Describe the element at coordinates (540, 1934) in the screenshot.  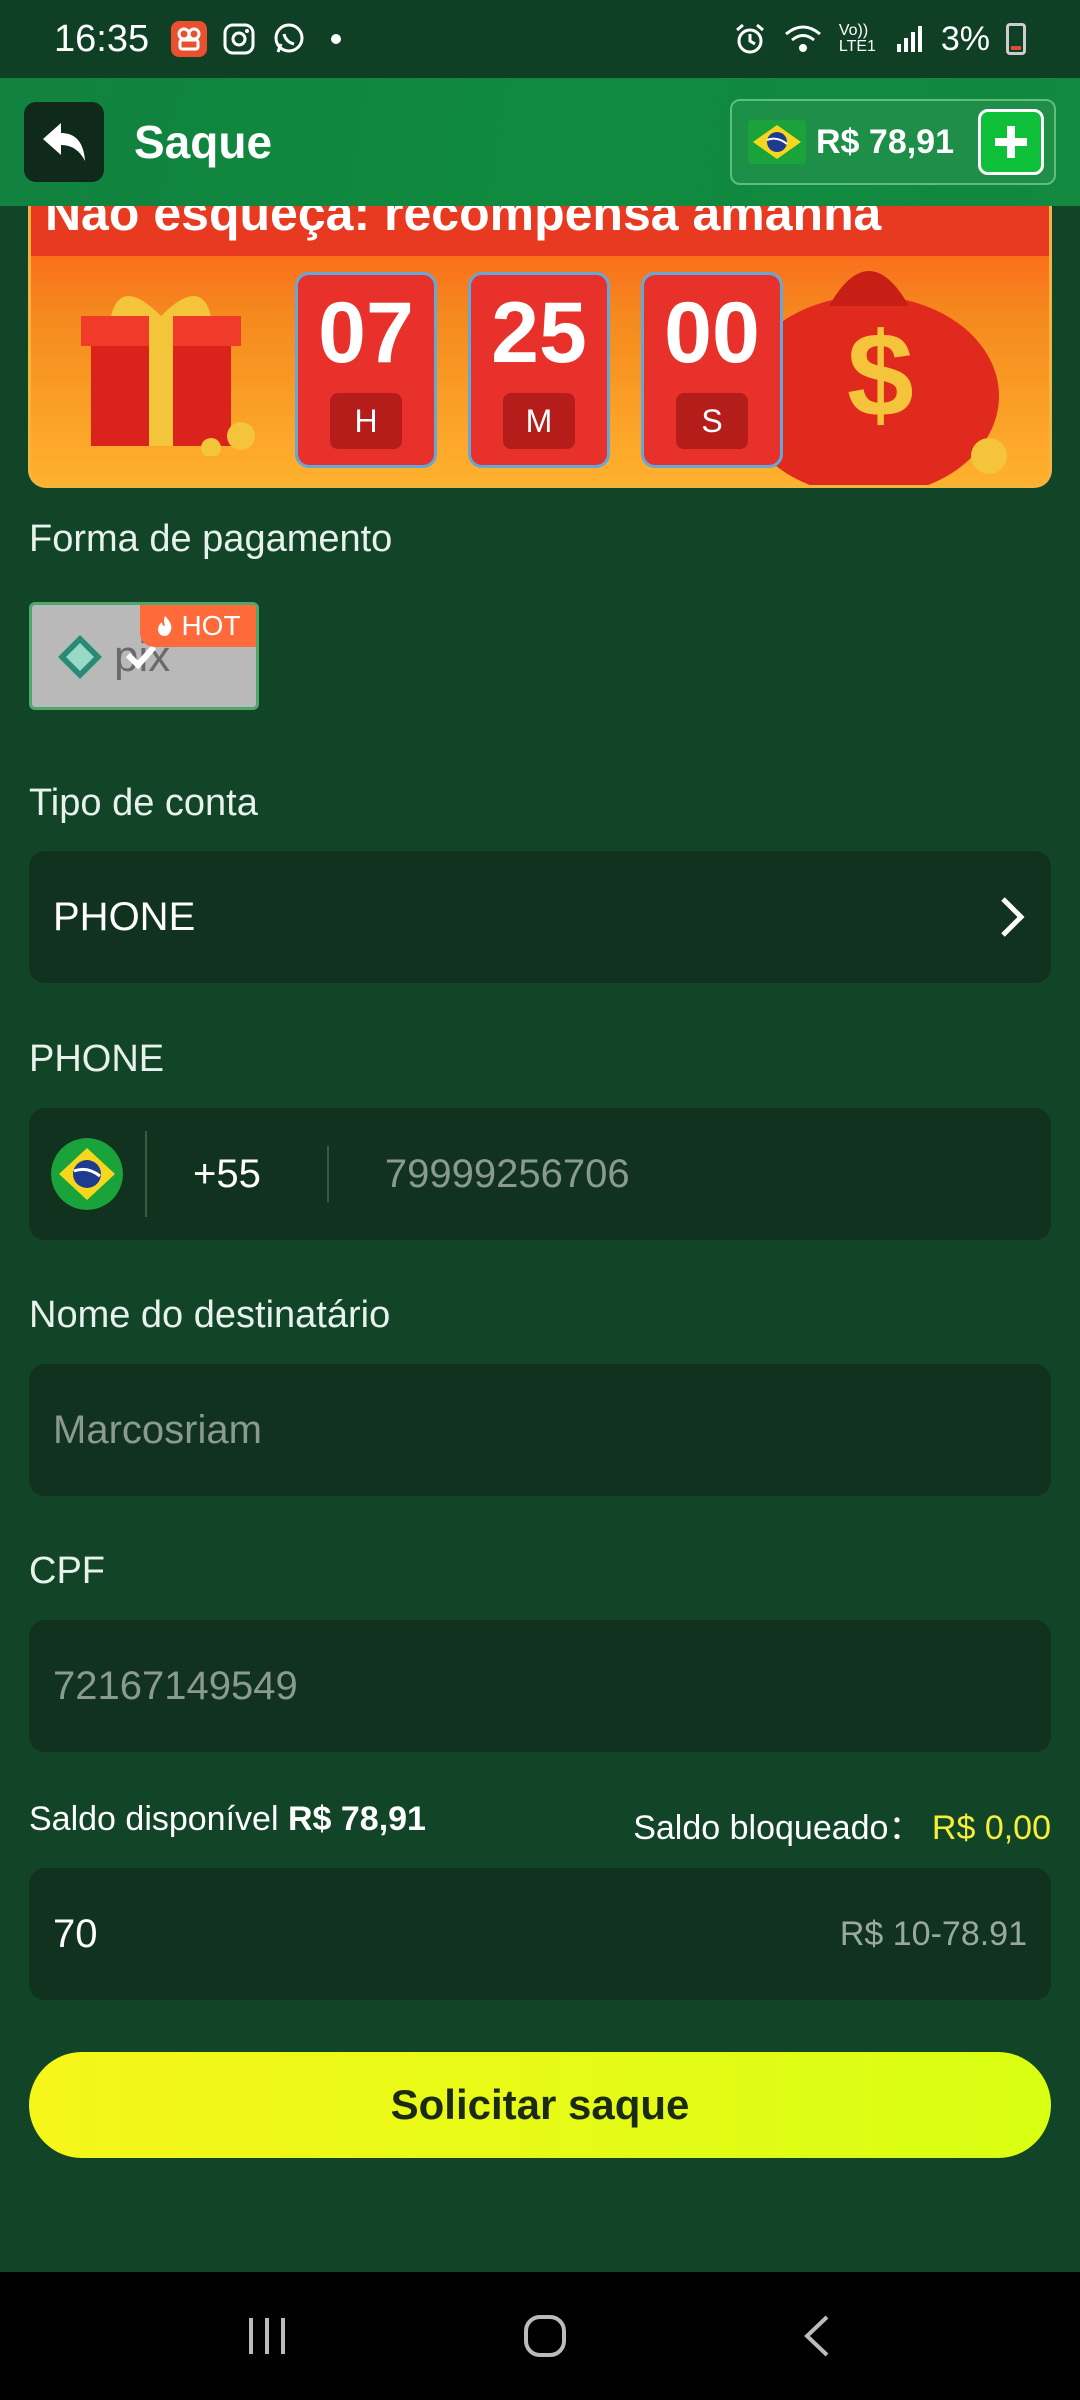
I see `amount-field: 70 R$ 10-78.91` at that location.